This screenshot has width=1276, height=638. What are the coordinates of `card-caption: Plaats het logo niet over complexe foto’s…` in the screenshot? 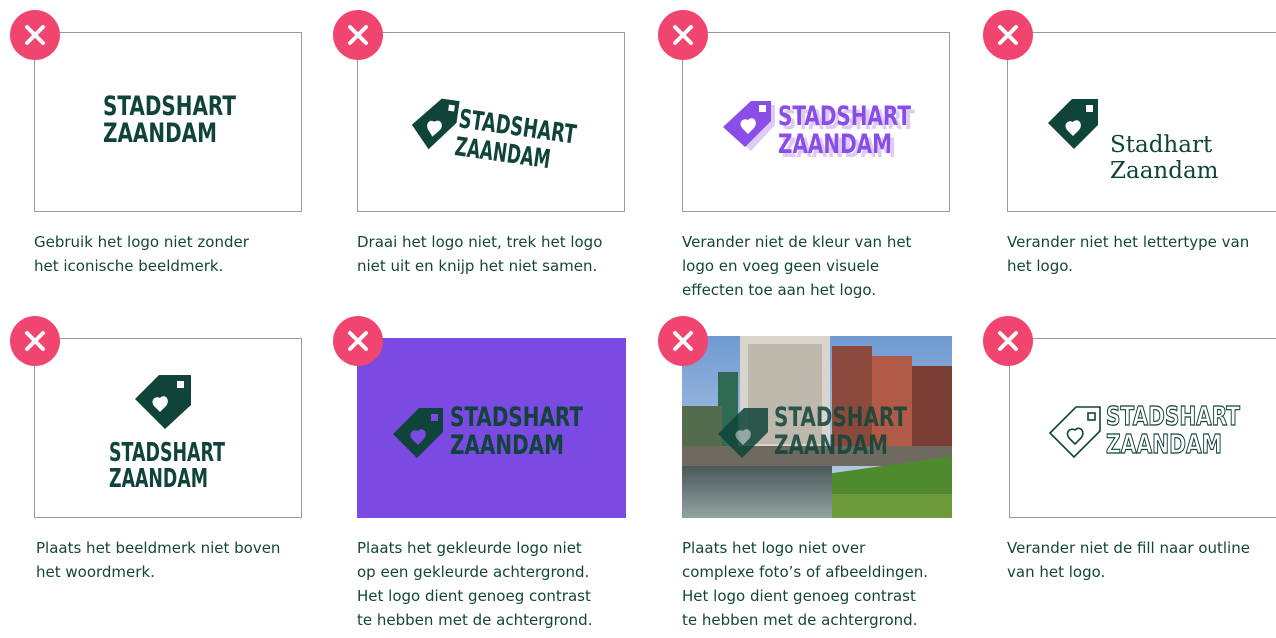 It's located at (805, 584).